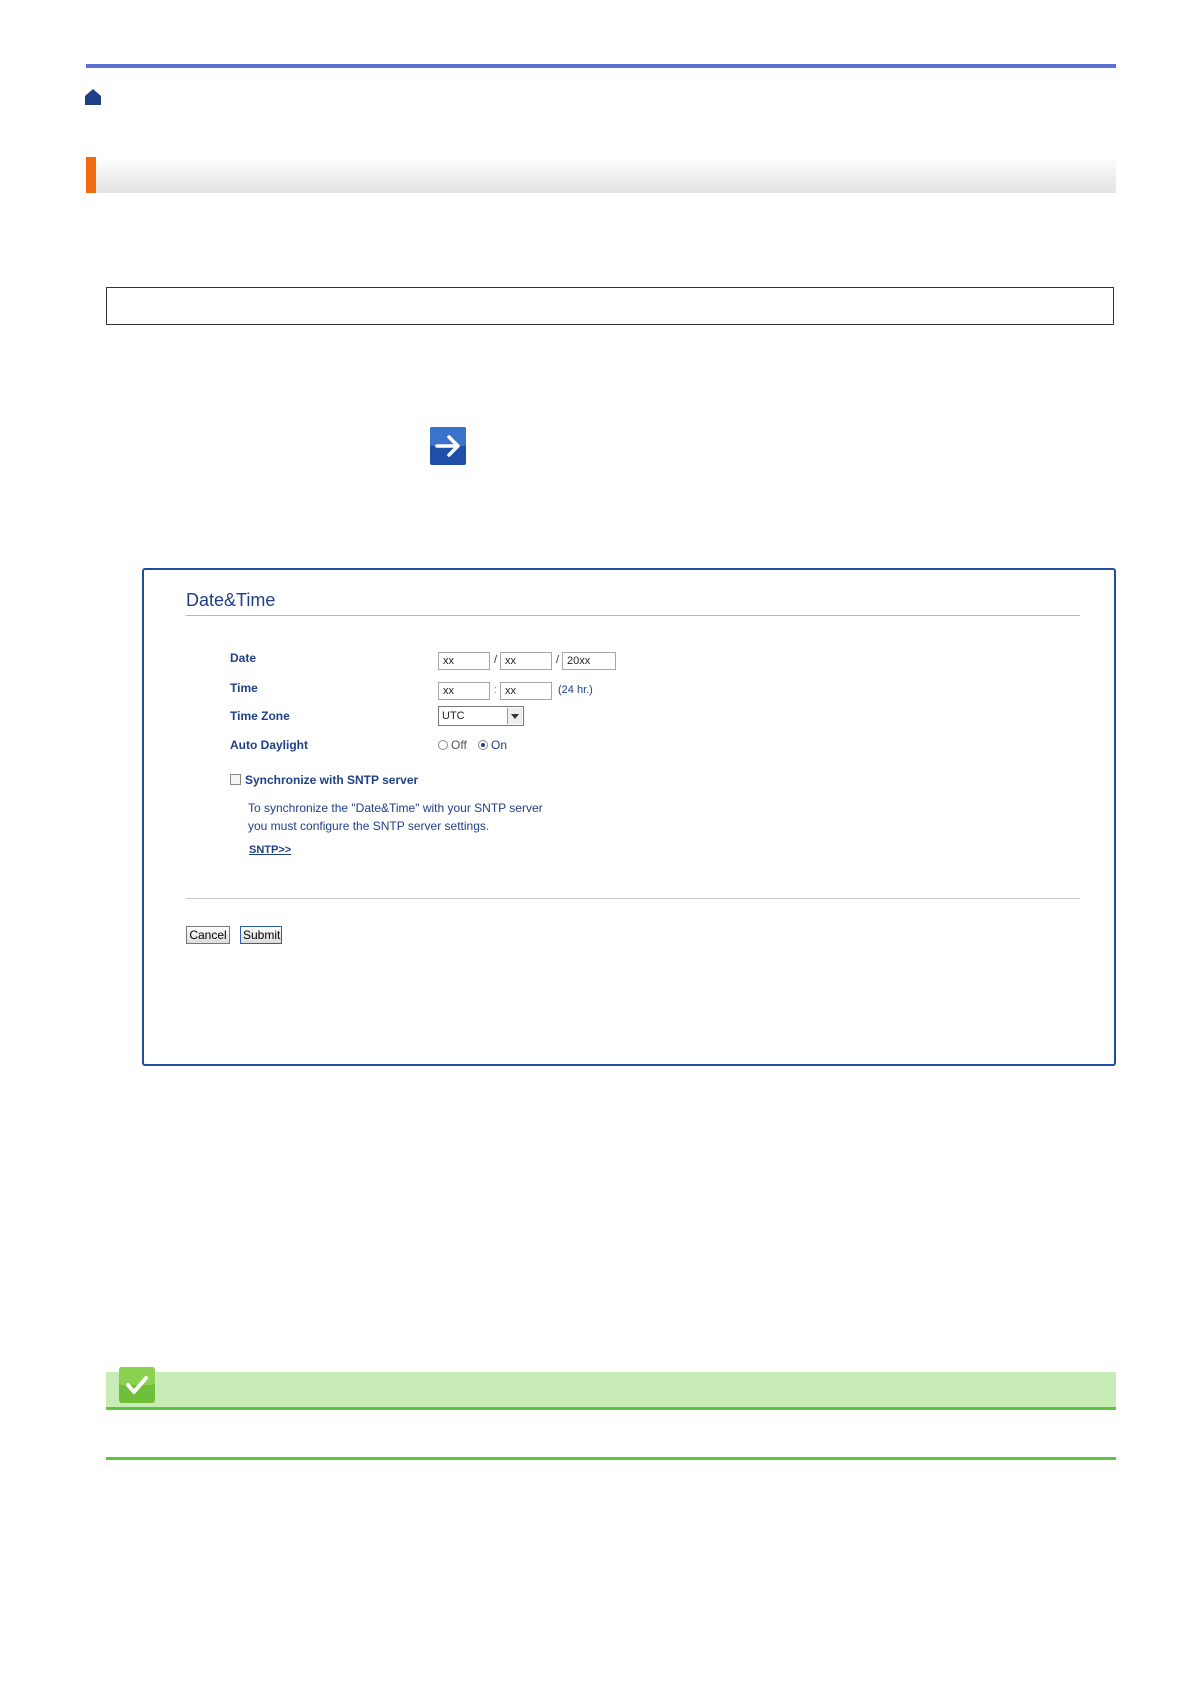 This screenshot has width=1191, height=1684. What do you see at coordinates (137, 1385) in the screenshot?
I see `checkmark-icon` at bounding box center [137, 1385].